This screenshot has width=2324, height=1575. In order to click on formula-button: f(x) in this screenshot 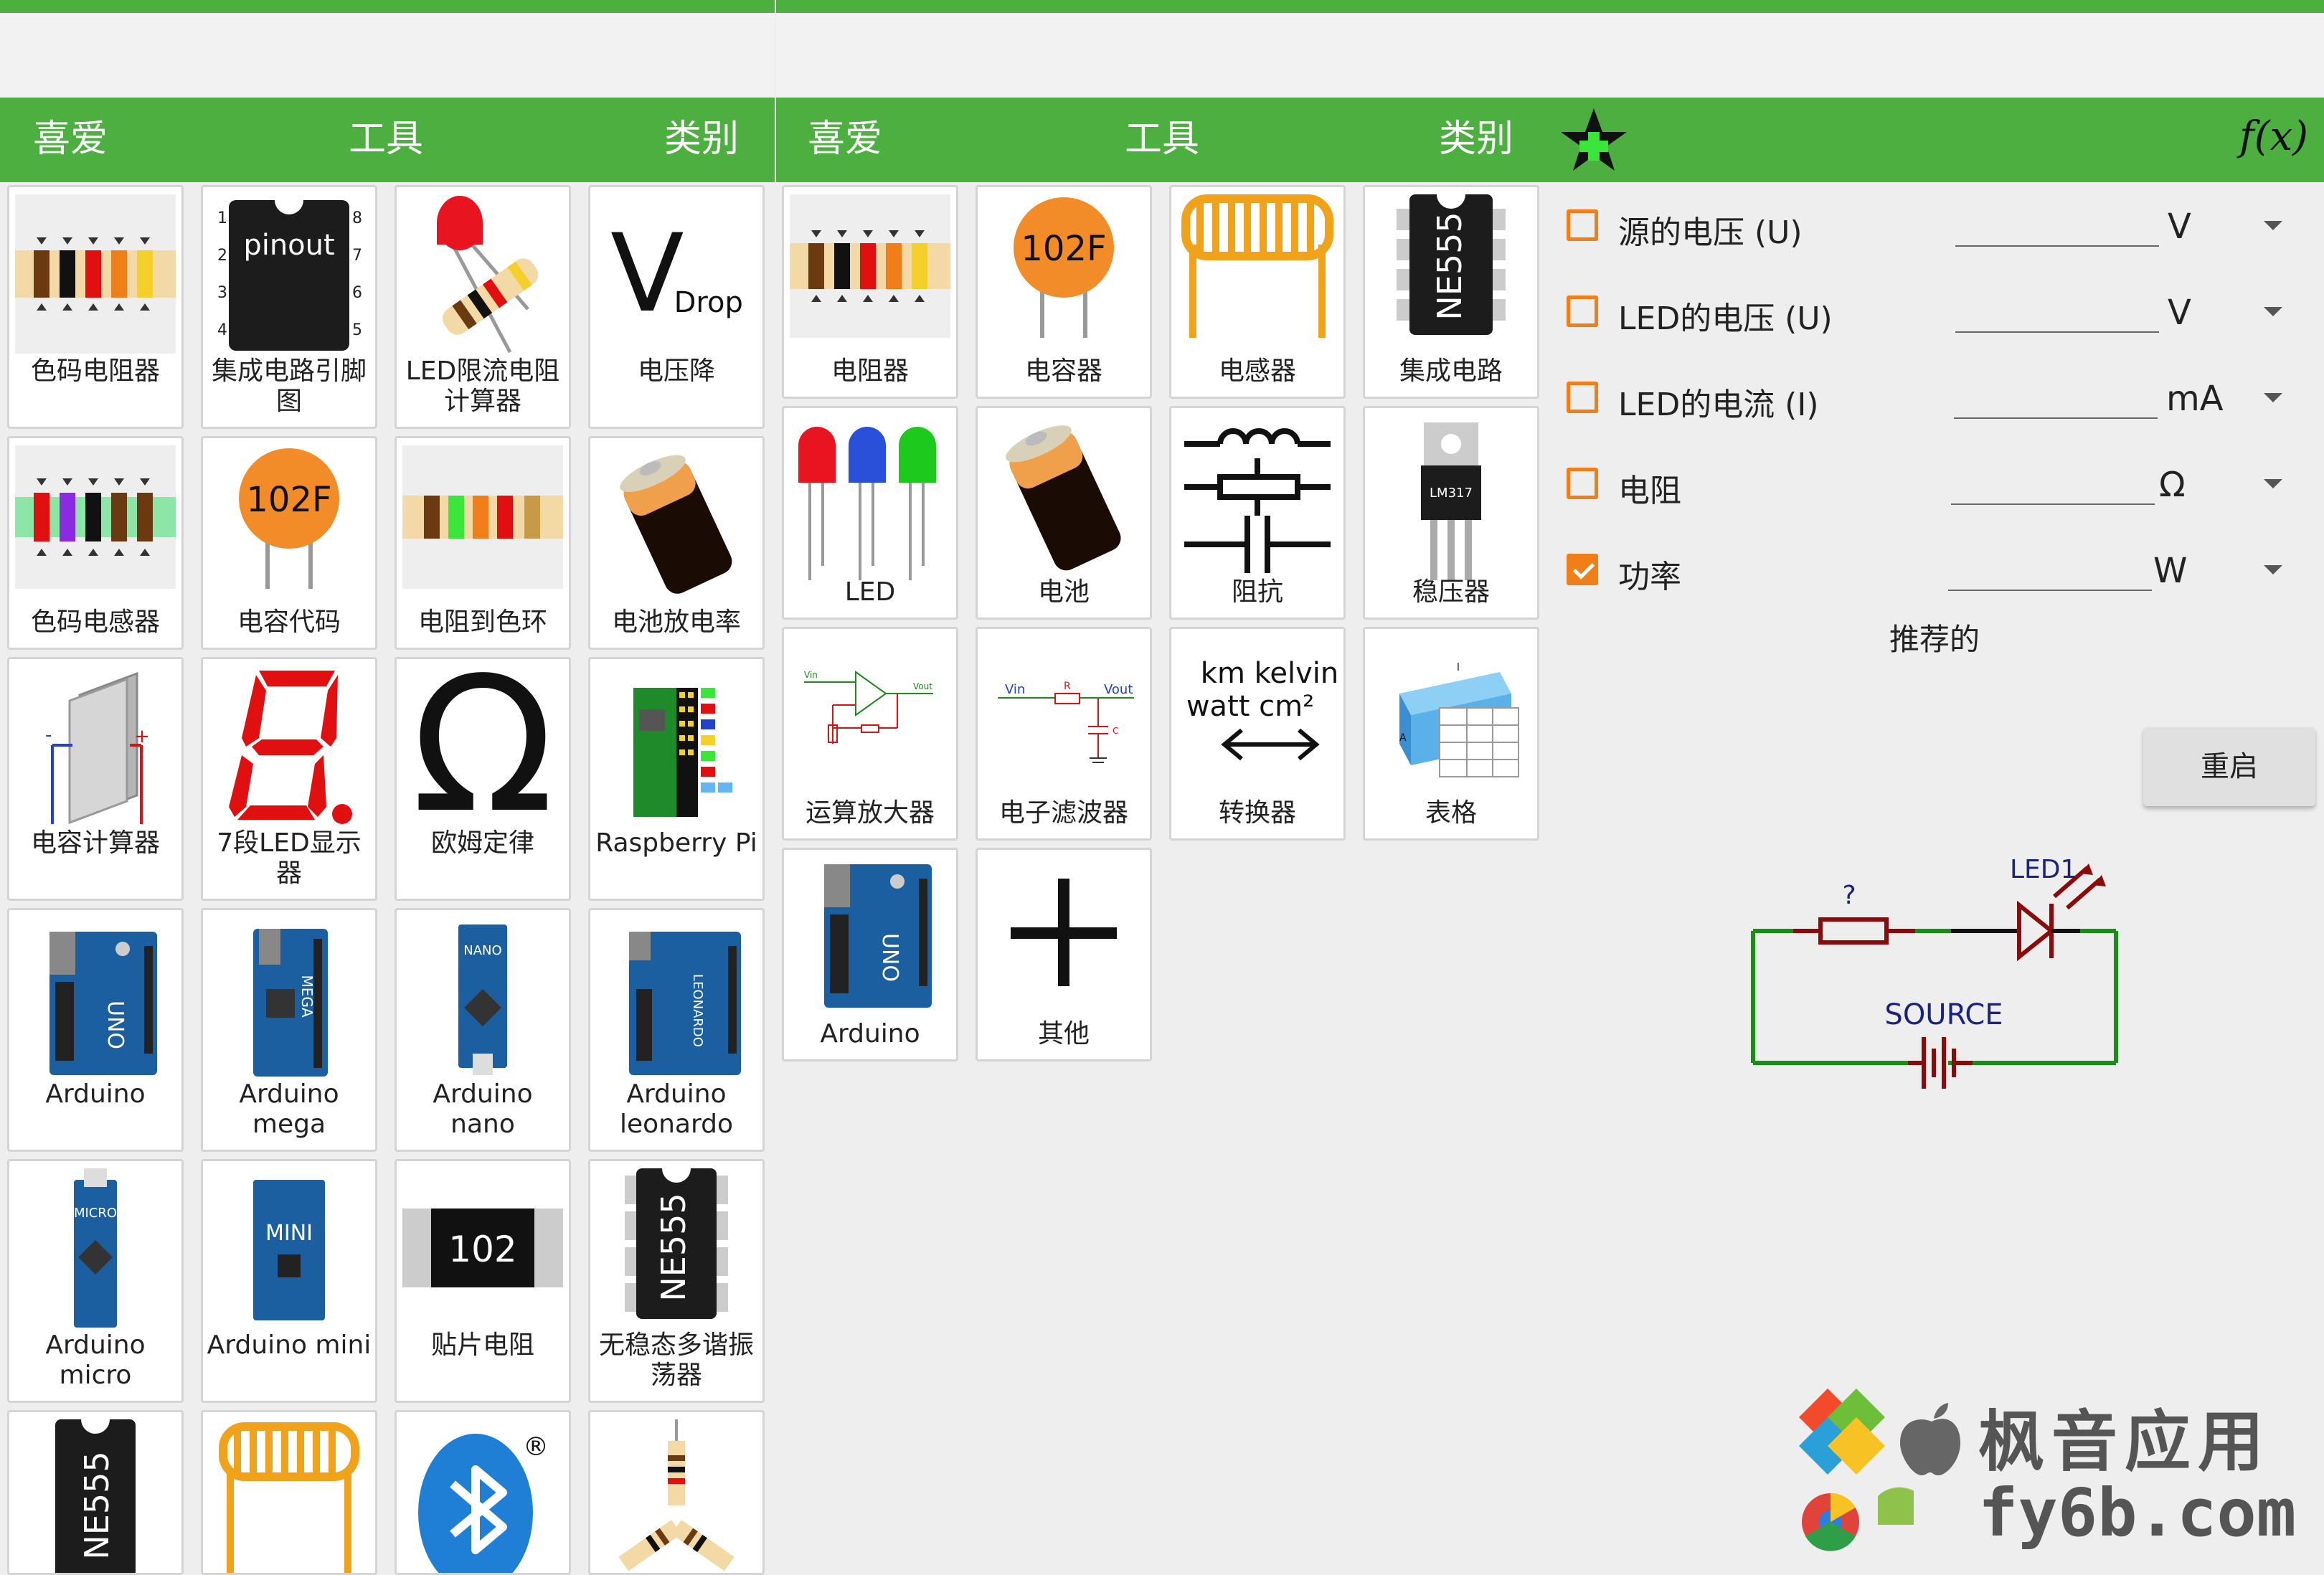, I will do `click(2273, 136)`.